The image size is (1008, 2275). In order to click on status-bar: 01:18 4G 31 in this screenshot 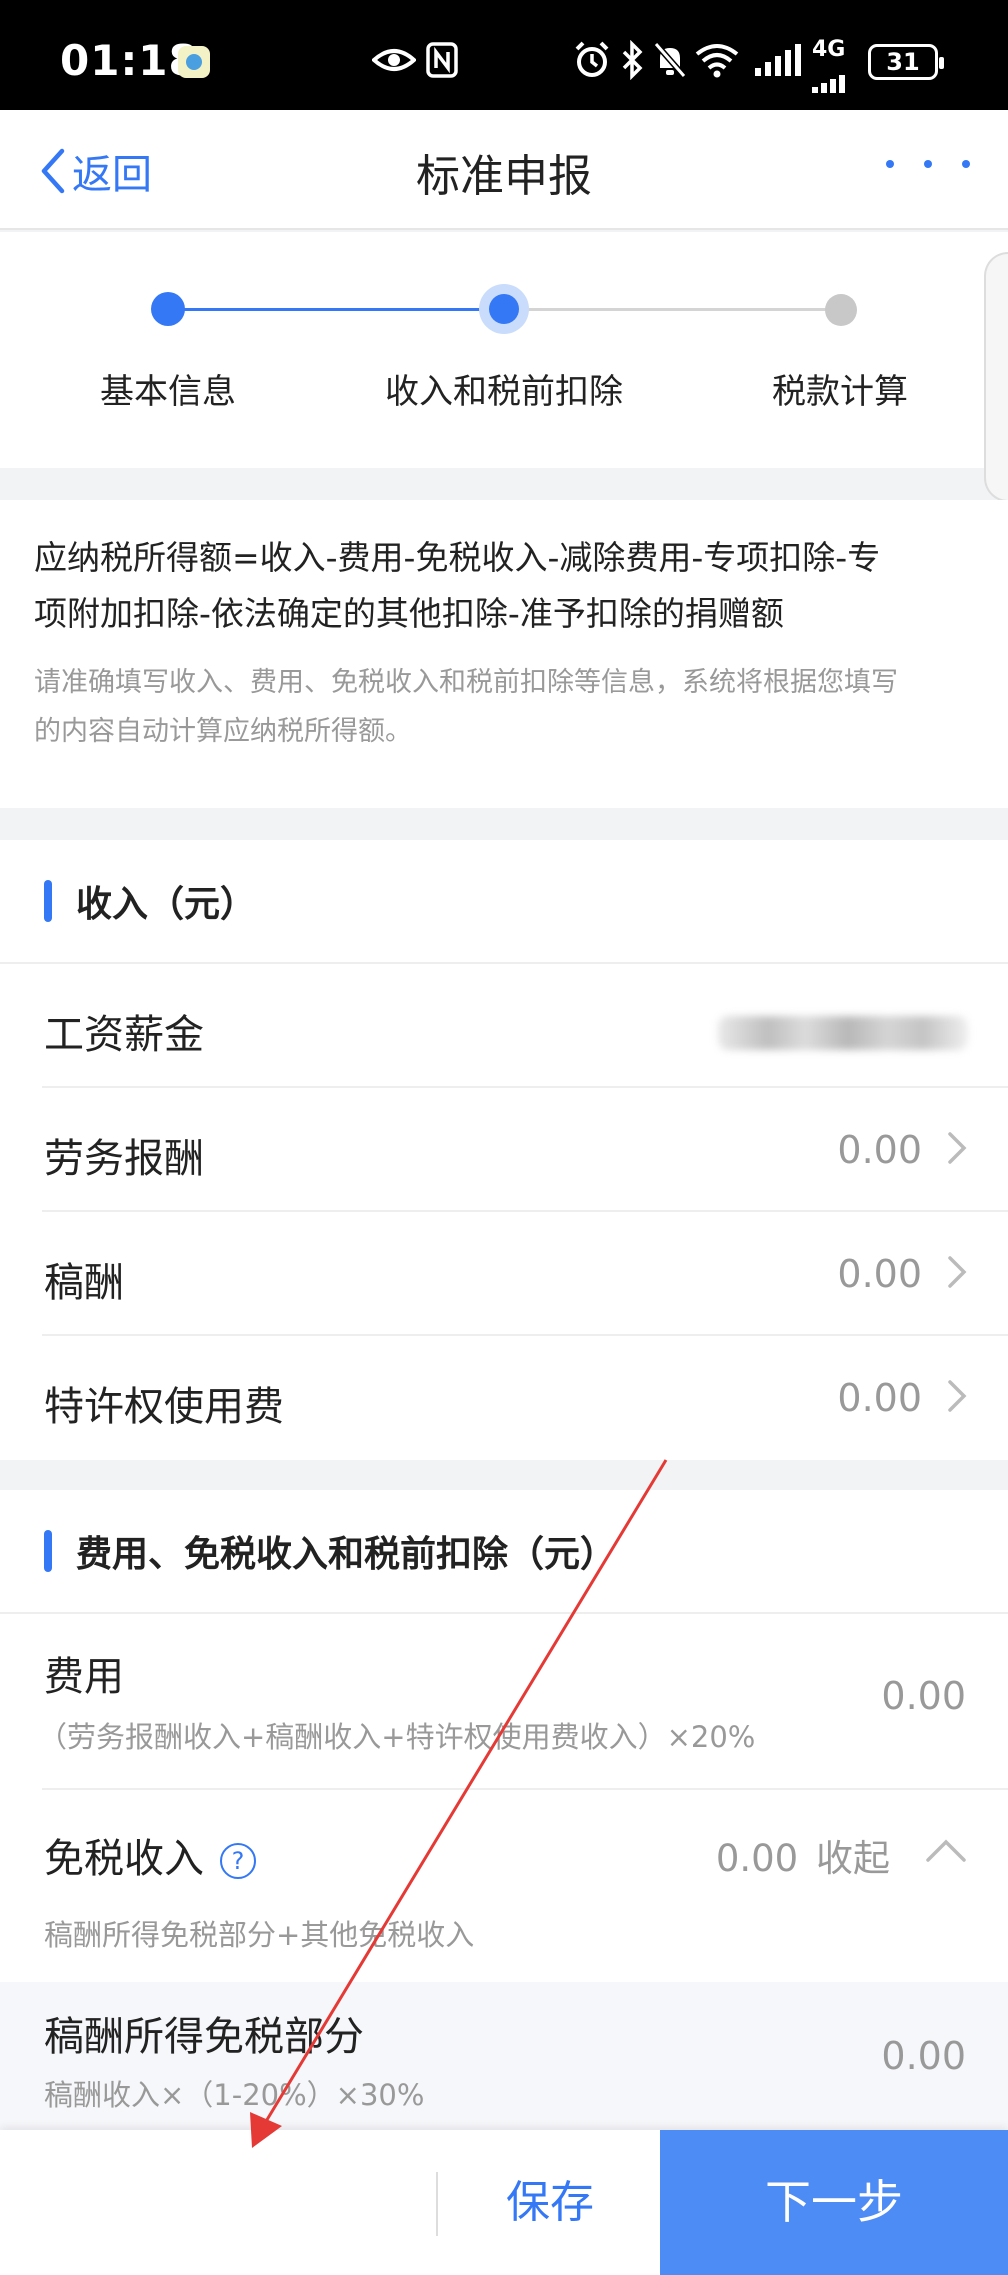, I will do `click(504, 55)`.